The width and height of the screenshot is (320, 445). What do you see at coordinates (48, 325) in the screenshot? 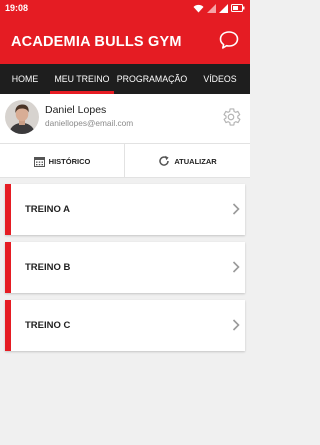
I see `workout-label: TREINO C` at bounding box center [48, 325].